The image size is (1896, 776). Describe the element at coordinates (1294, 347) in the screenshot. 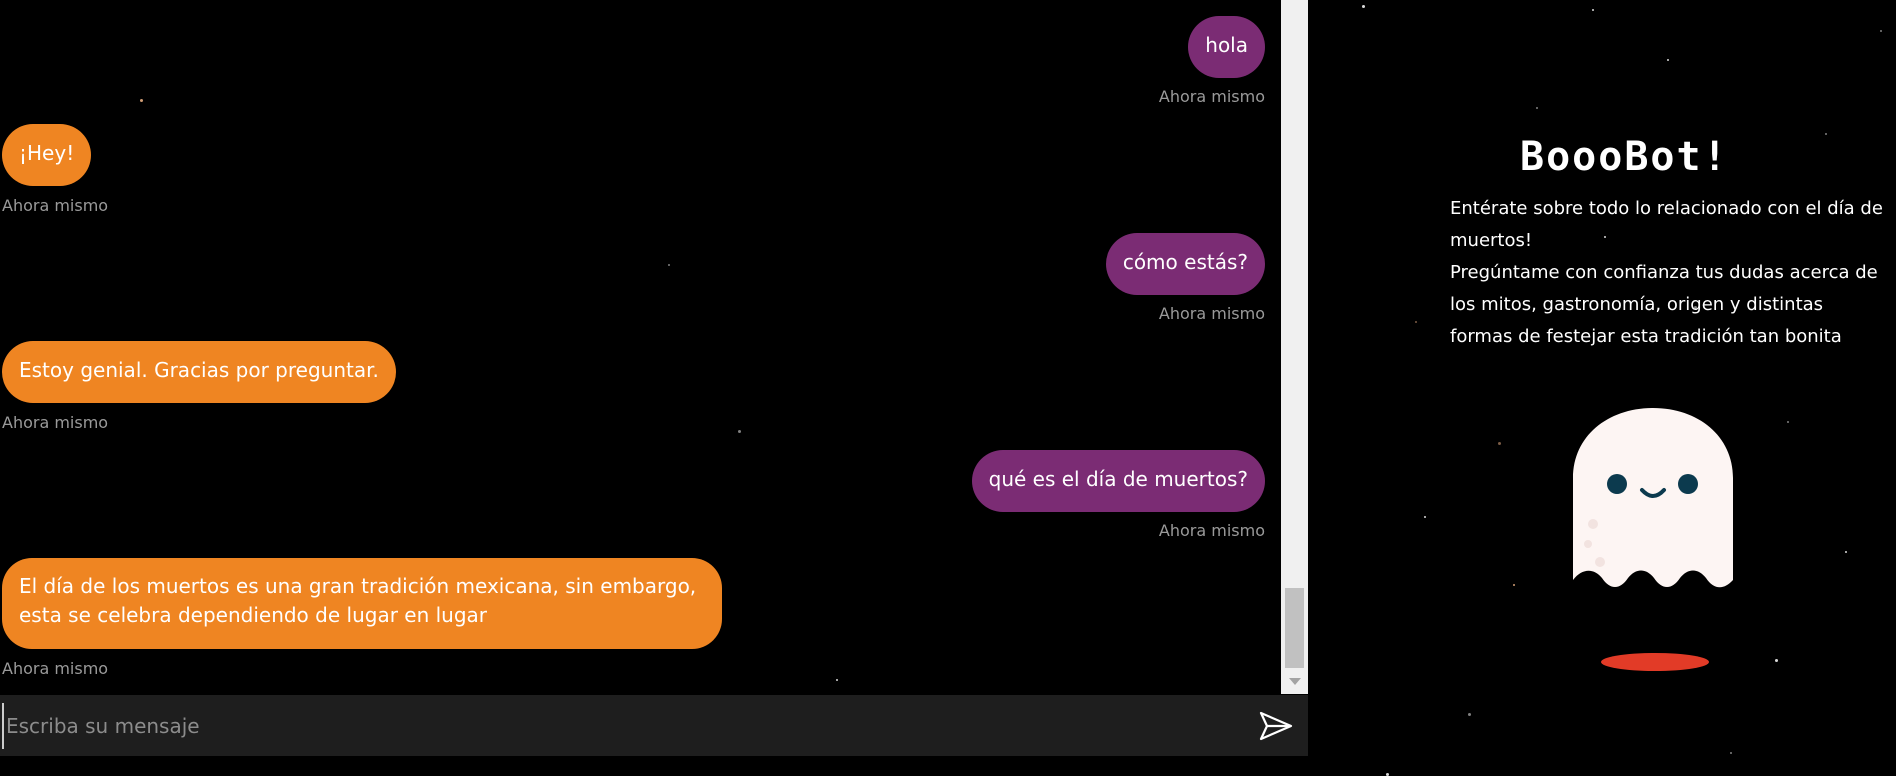

I see `chat-scrollbar` at that location.